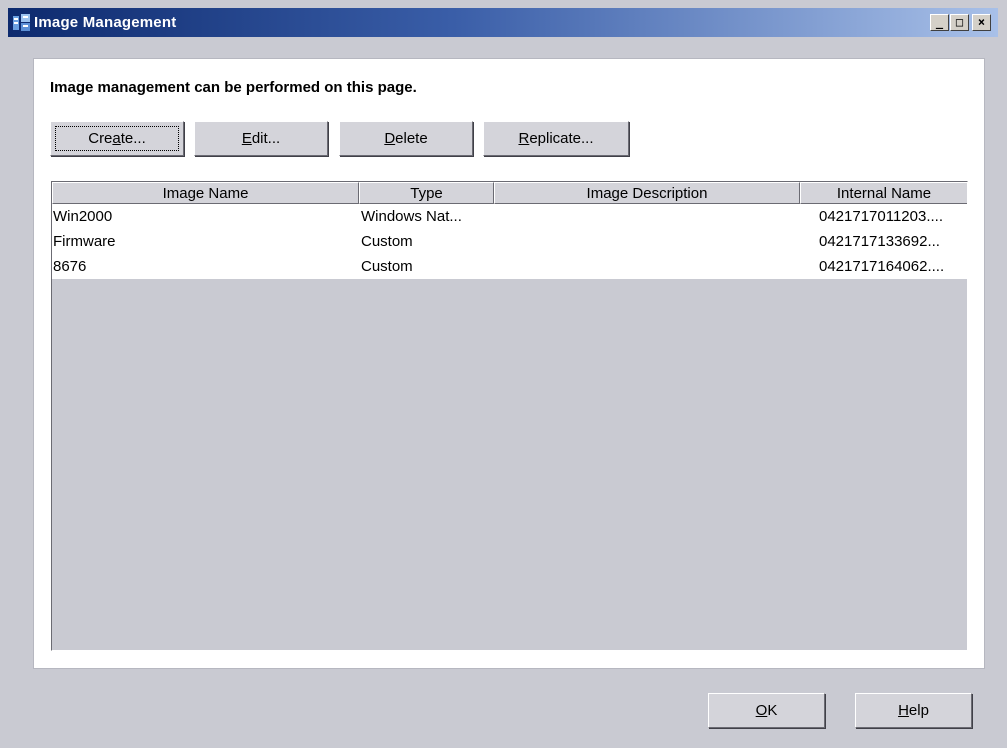  I want to click on delete-button: Delete, so click(406, 138).